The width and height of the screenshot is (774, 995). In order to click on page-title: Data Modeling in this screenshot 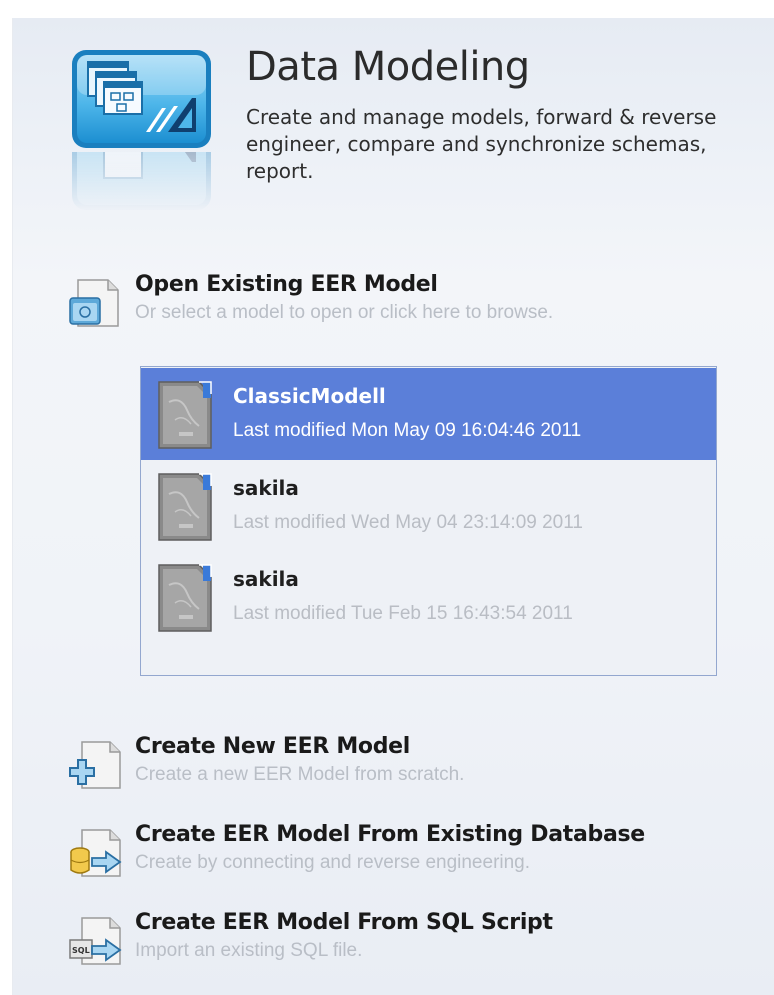, I will do `click(388, 67)`.